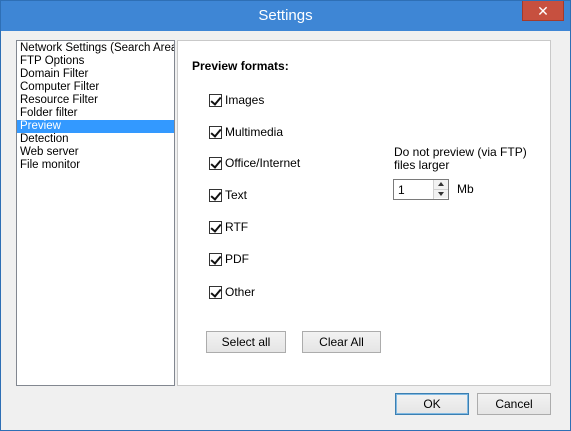 The image size is (571, 431). I want to click on close-icon: ✕, so click(543, 11).